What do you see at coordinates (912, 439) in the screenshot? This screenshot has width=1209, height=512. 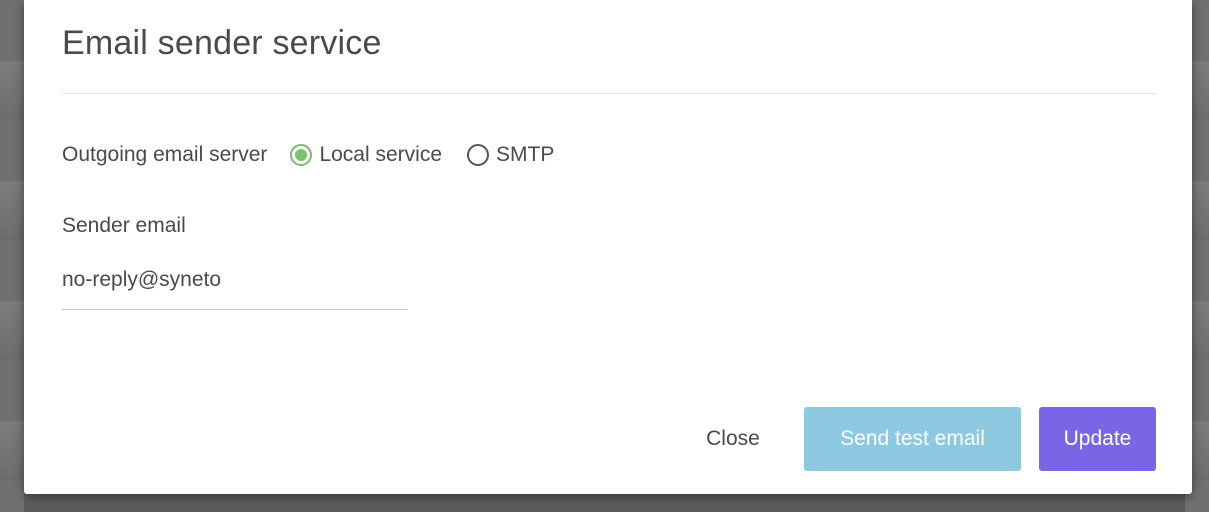 I see `send-test-email-button: Send test email` at bounding box center [912, 439].